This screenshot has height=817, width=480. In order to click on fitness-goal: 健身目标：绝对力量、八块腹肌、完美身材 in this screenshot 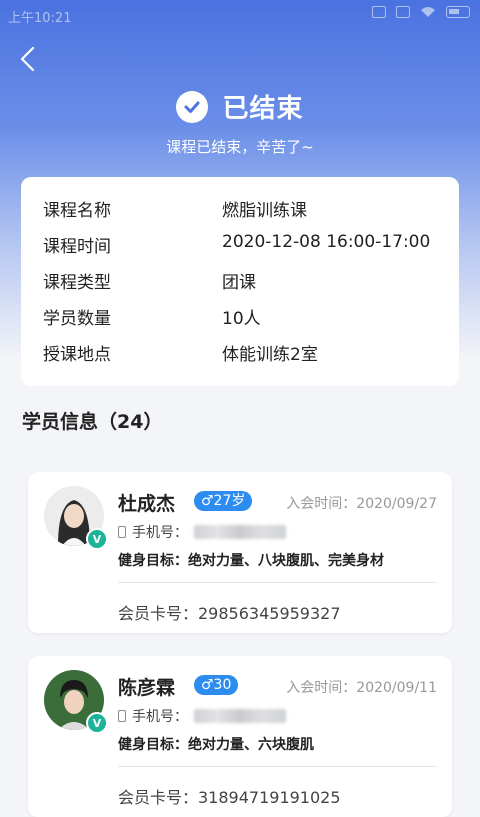, I will do `click(251, 561)`.